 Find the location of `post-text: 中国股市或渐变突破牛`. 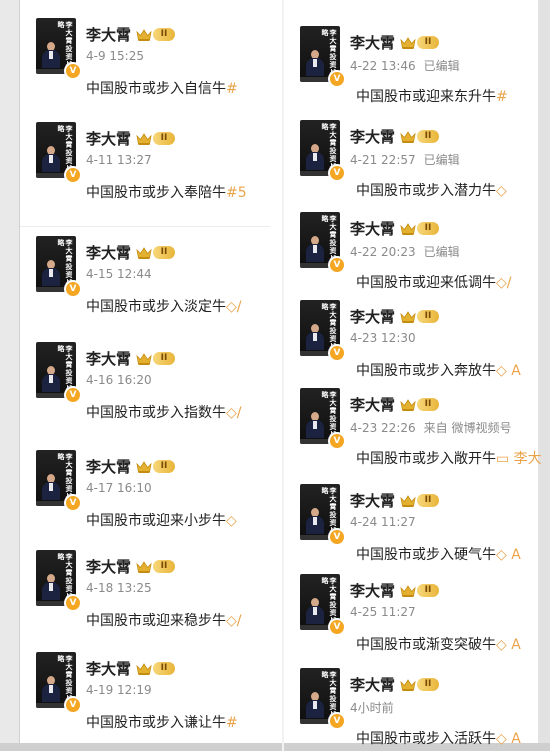

post-text: 中国股市或渐变突破牛 is located at coordinates (426, 645).